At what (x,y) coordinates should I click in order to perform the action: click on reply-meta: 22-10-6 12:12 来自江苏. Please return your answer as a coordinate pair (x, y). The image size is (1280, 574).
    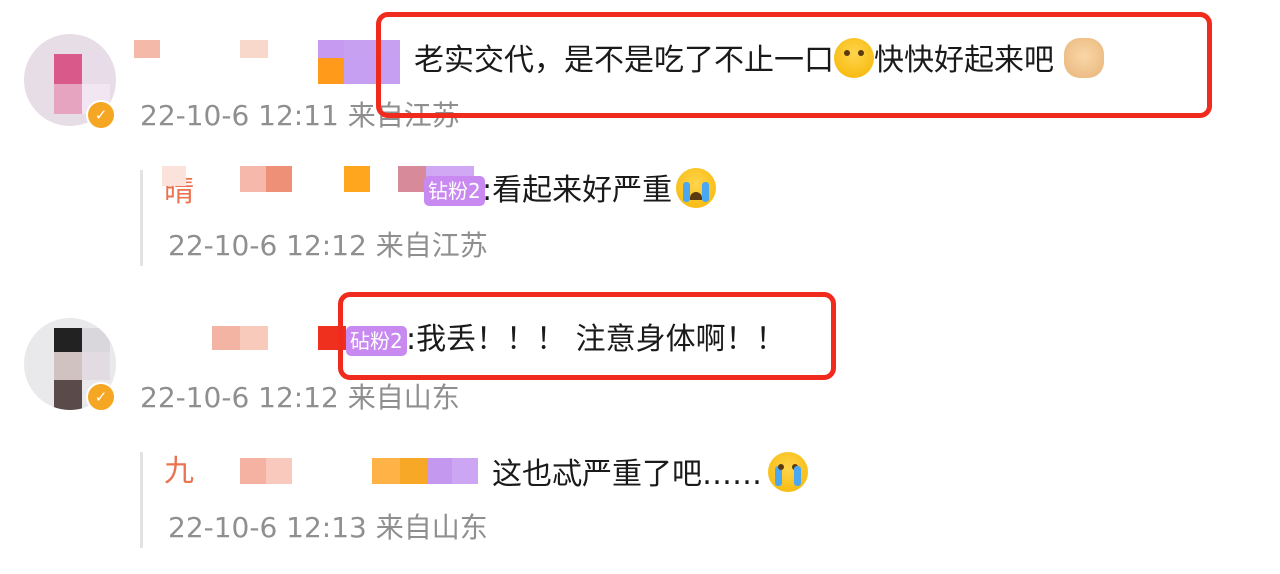
    Looking at the image, I should click on (328, 245).